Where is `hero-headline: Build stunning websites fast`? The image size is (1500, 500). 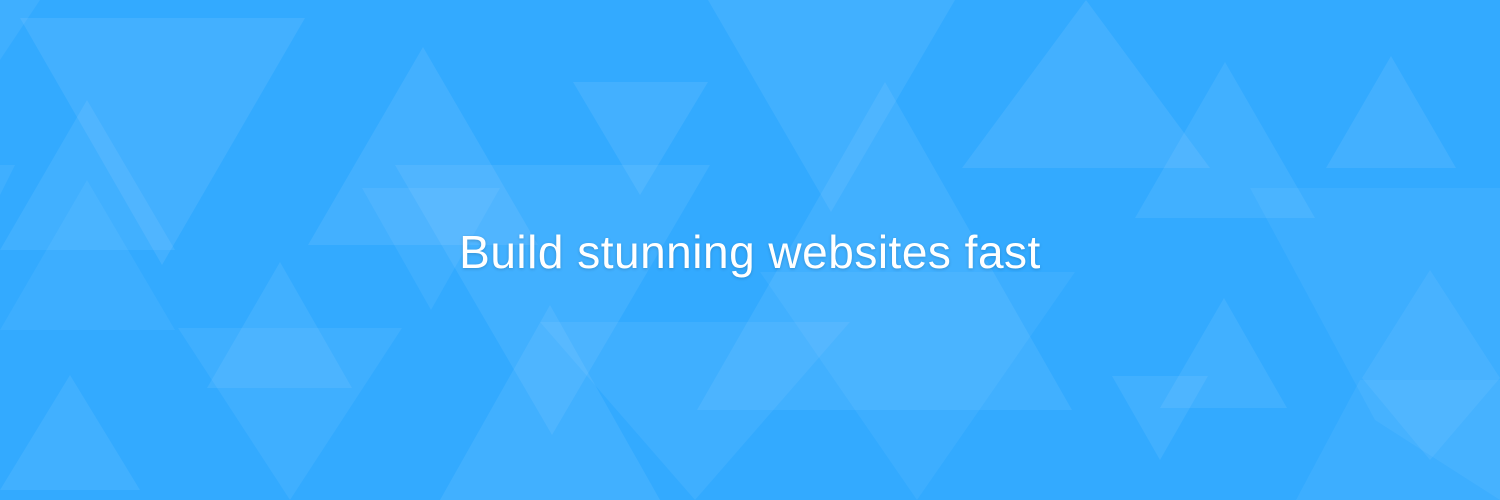 hero-headline: Build stunning websites fast is located at coordinates (750, 252).